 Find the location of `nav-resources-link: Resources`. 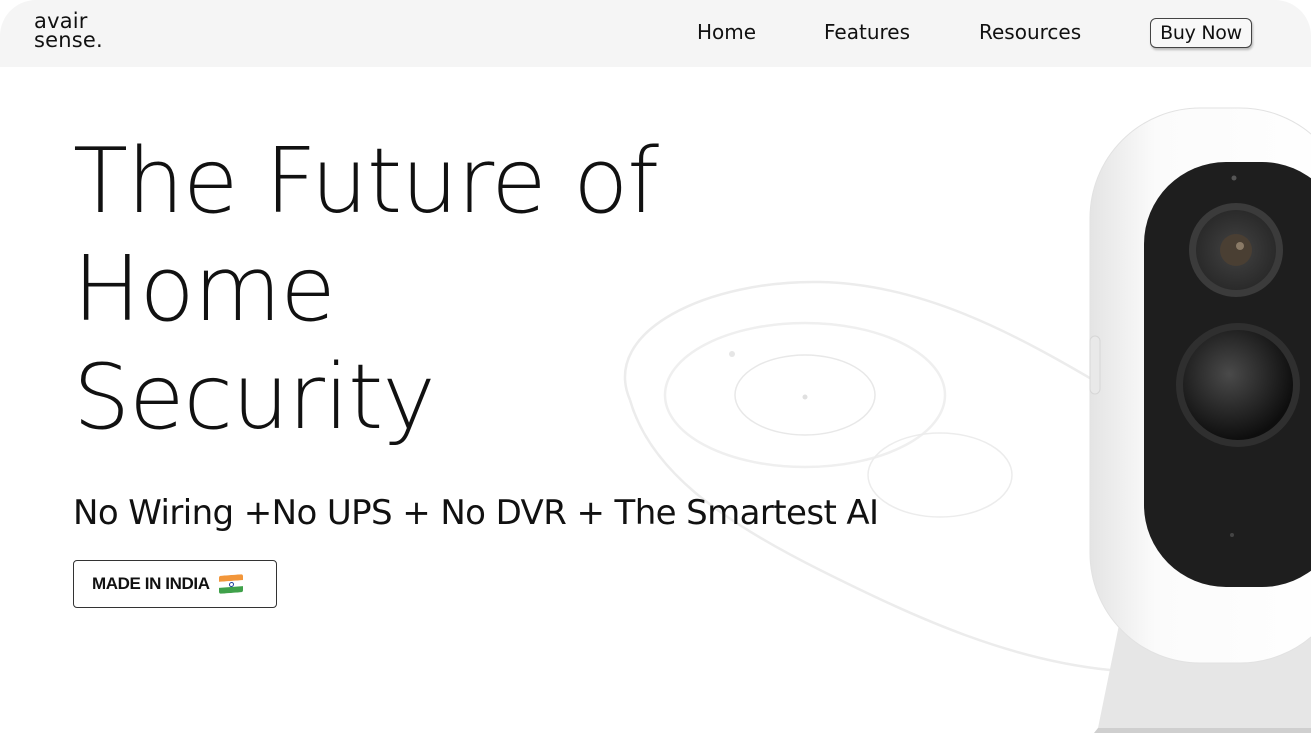

nav-resources-link: Resources is located at coordinates (1030, 32).